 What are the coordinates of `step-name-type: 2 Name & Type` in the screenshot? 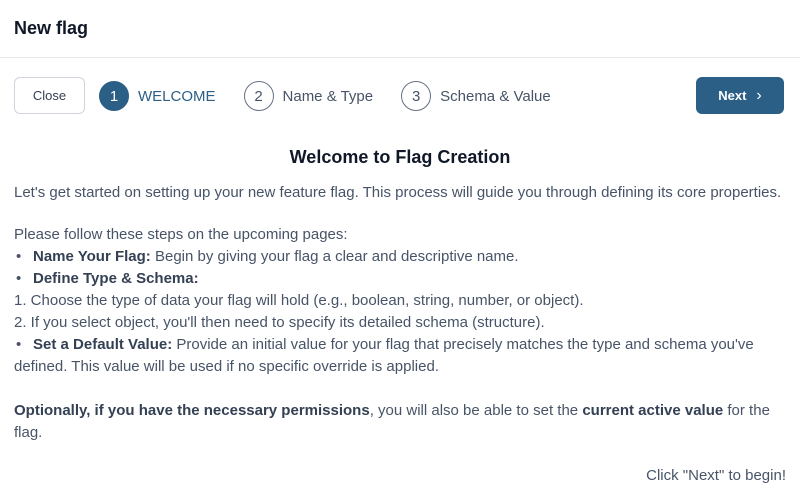 It's located at (308, 96).